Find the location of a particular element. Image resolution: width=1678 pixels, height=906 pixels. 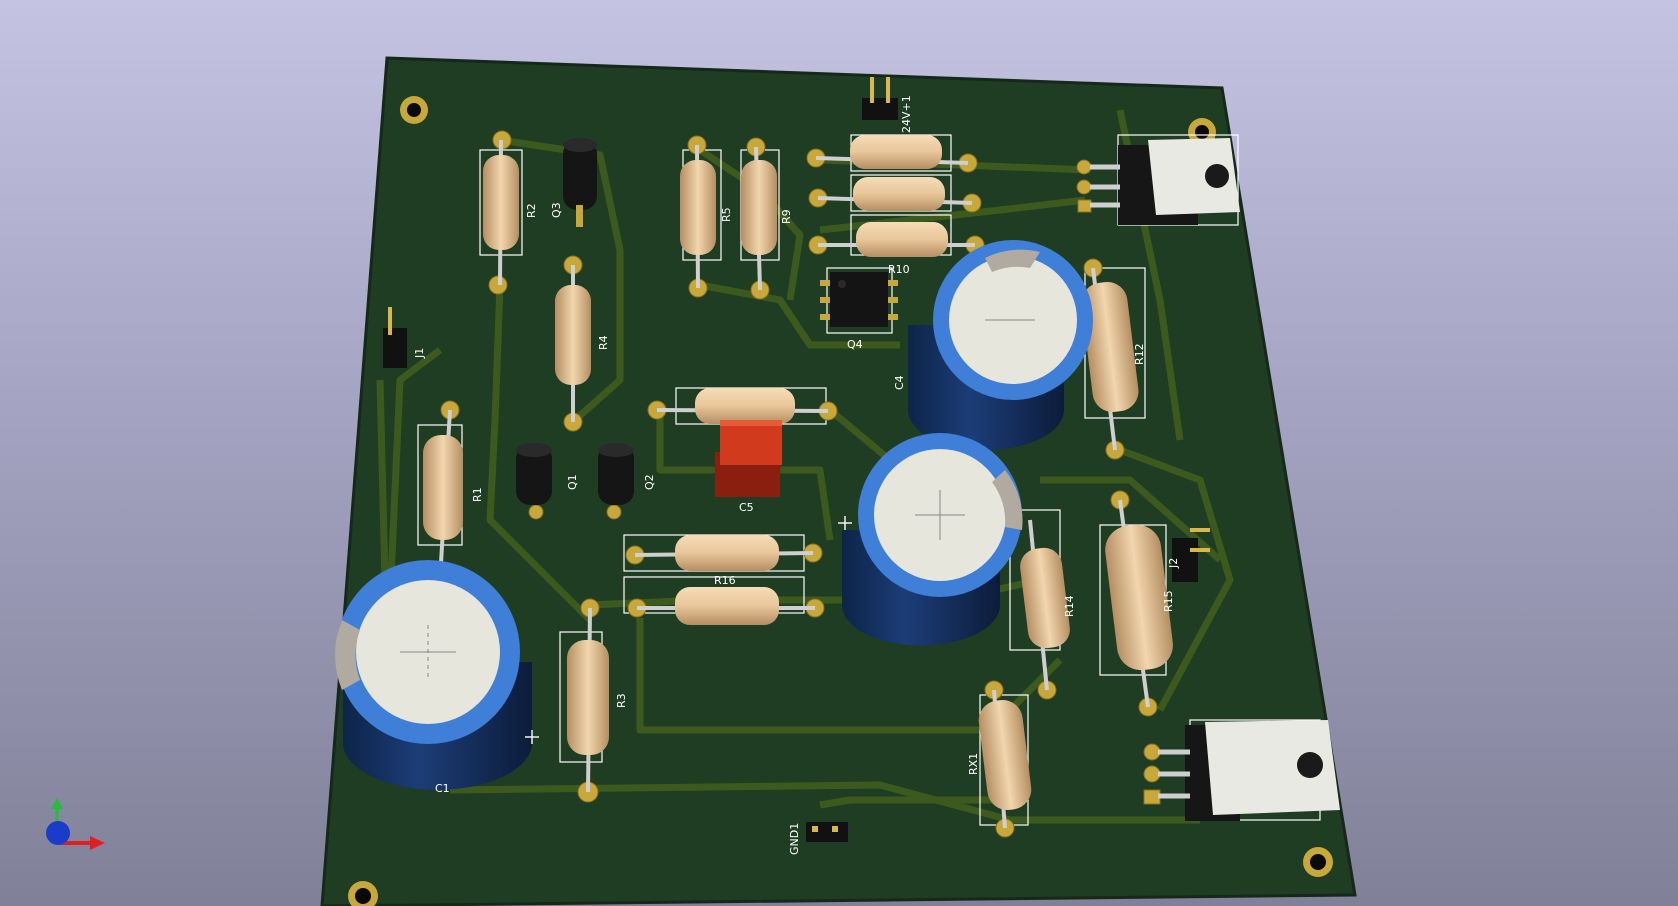

label-r4: R4 is located at coordinates (603, 342).